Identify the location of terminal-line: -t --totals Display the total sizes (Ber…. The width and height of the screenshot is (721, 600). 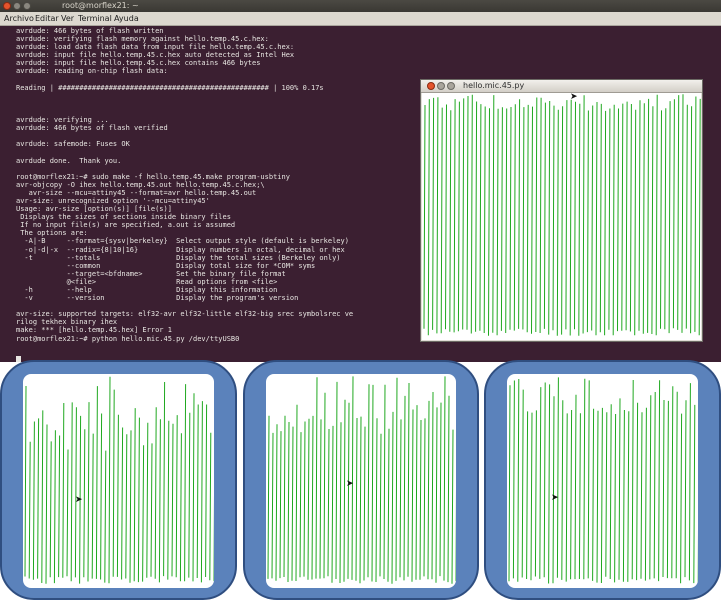
(178, 257).